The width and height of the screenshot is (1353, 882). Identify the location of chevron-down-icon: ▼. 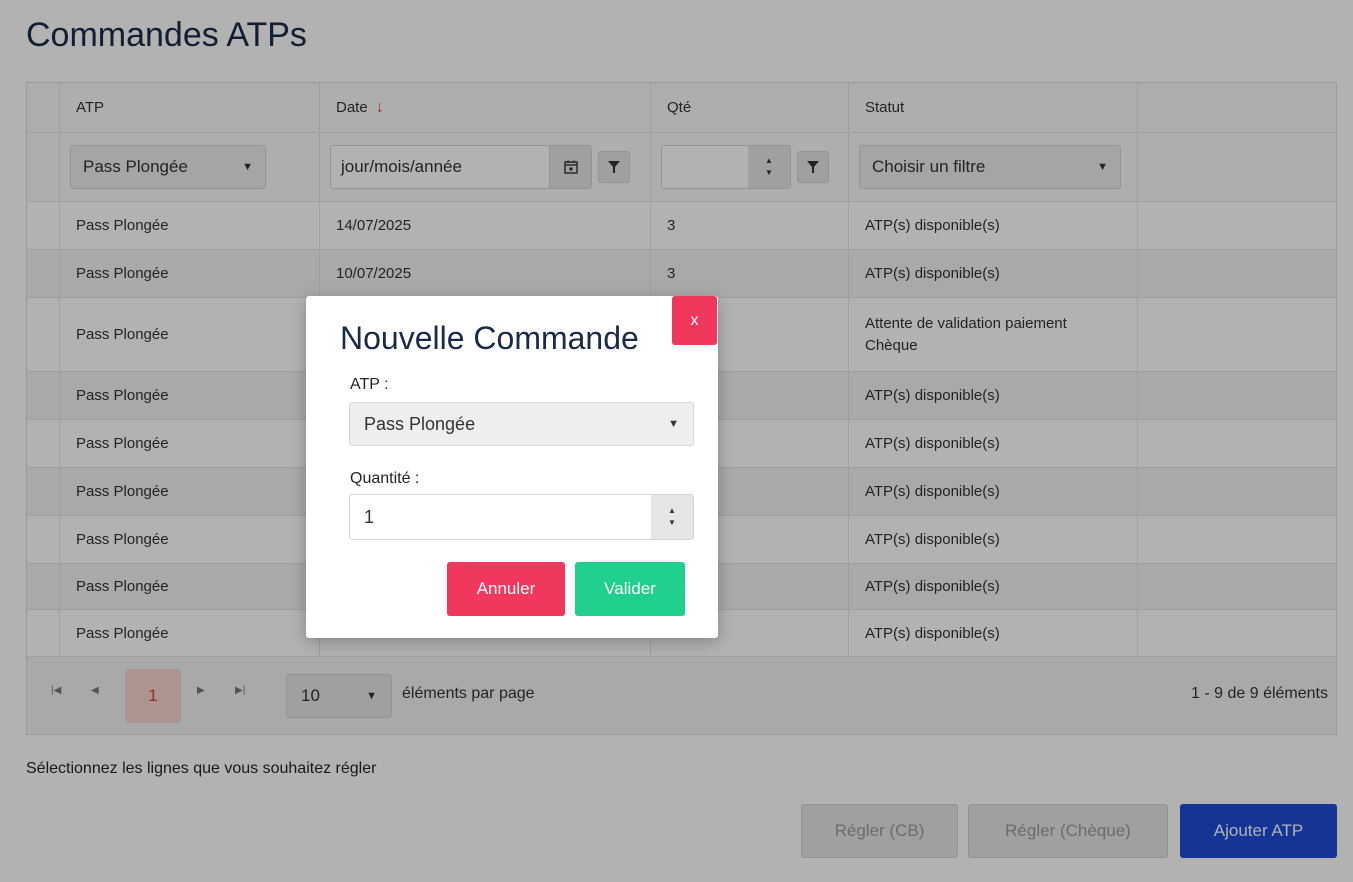
(673, 424).